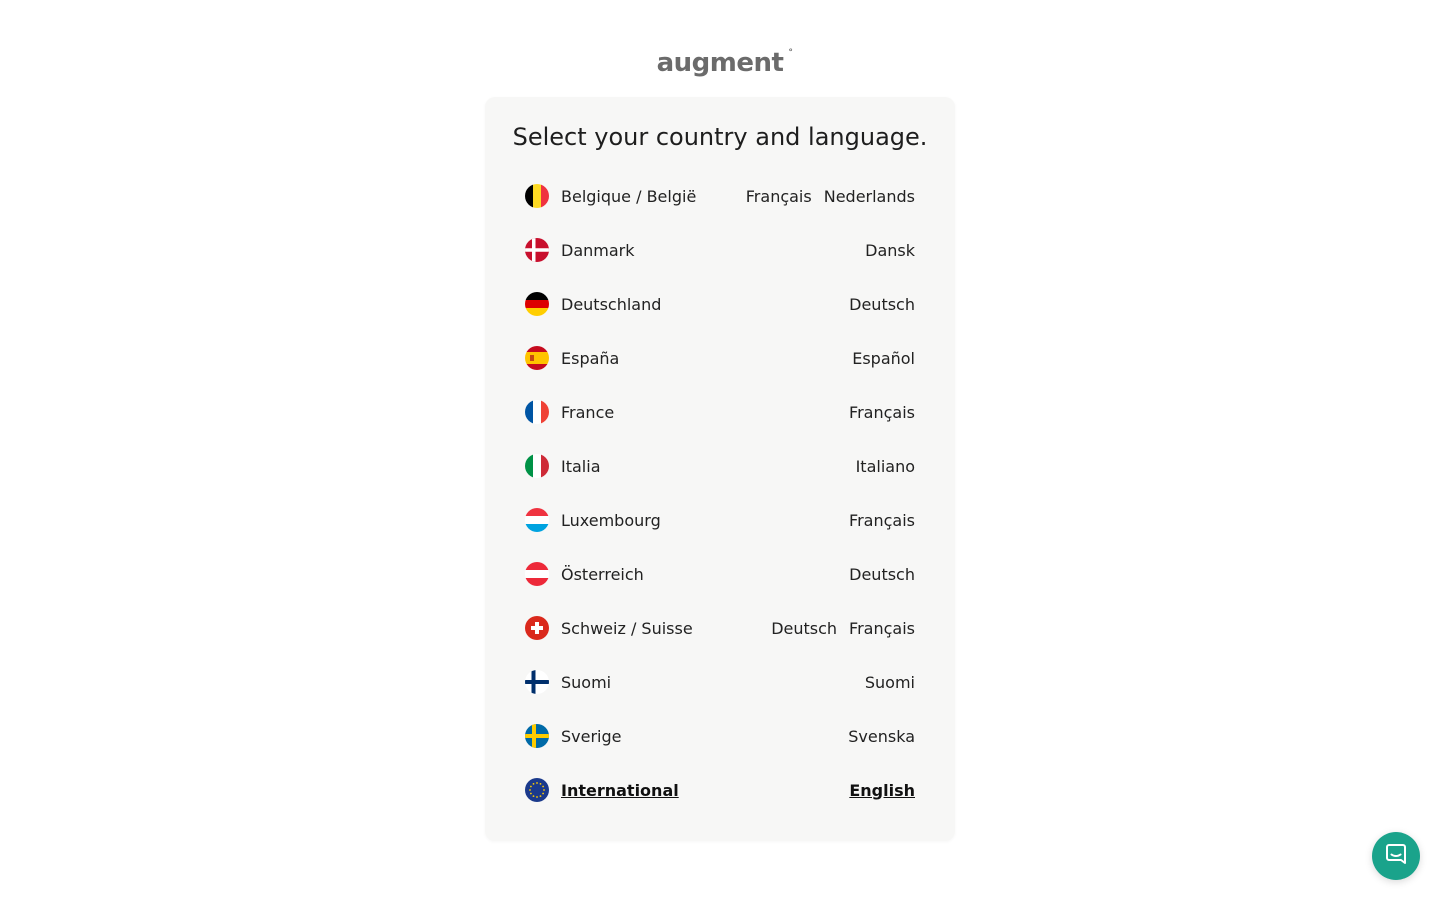  Describe the element at coordinates (537, 466) in the screenshot. I see `italy-flag-icon` at that location.